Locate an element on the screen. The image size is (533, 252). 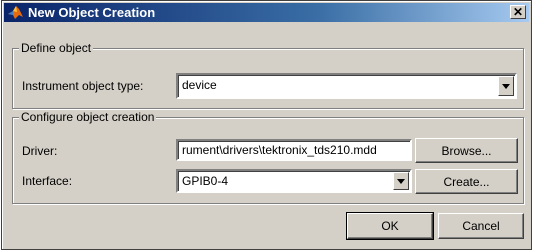
interface-dropdown-button is located at coordinates (401, 181).